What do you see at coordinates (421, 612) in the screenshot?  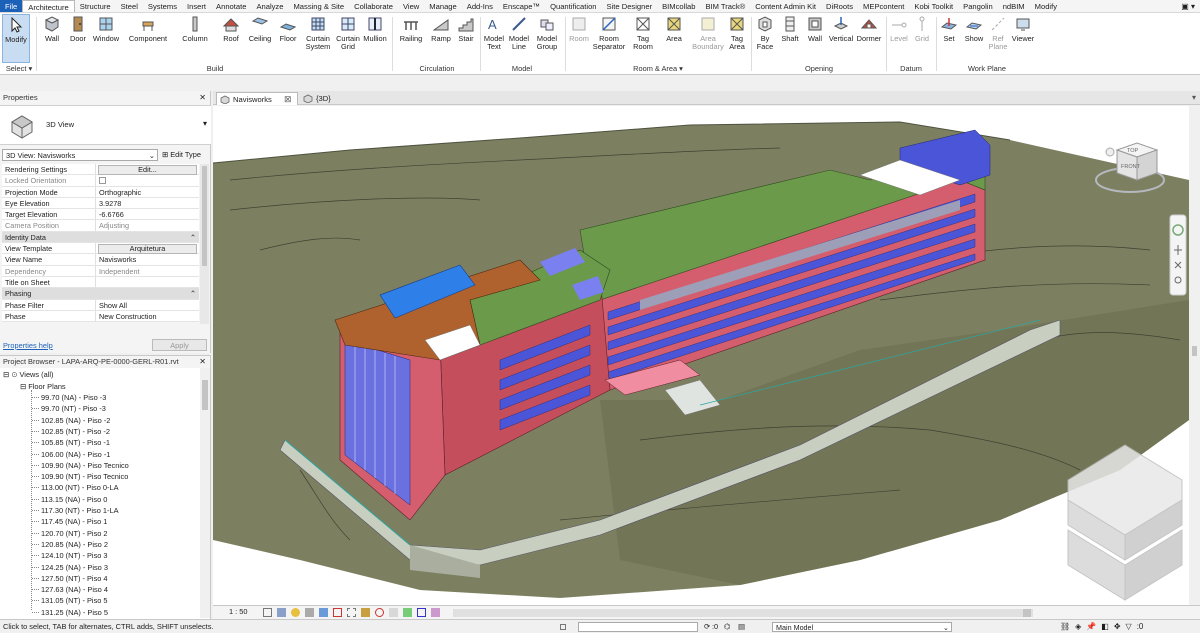 I see `analytical-model-icon` at bounding box center [421, 612].